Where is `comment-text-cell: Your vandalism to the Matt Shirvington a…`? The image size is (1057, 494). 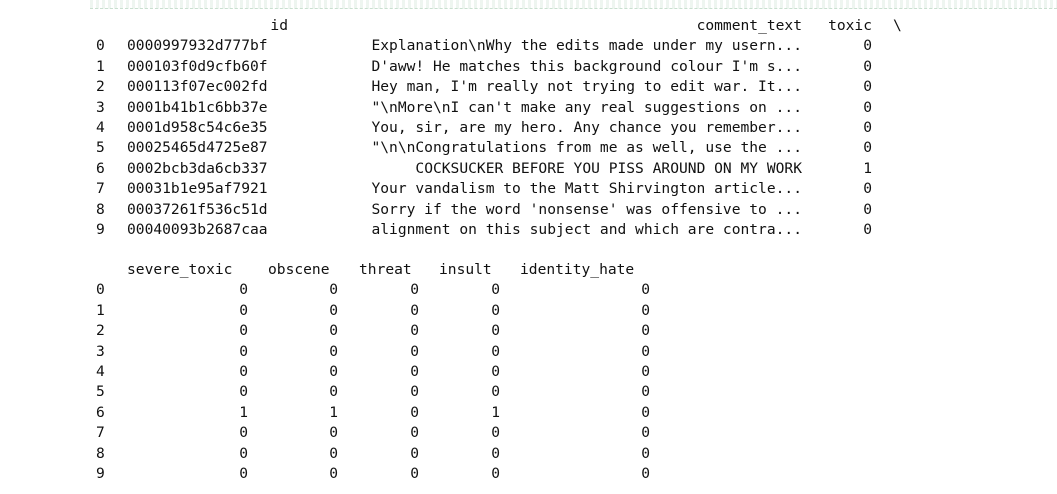
comment-text-cell: Your vandalism to the Matt Shirvington a… is located at coordinates (586, 188).